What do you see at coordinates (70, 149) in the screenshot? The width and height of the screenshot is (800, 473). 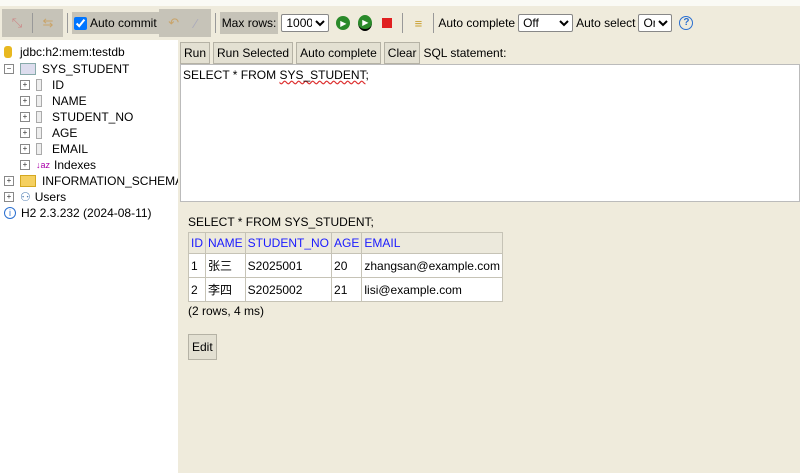 I see `column-label: EMAIL` at bounding box center [70, 149].